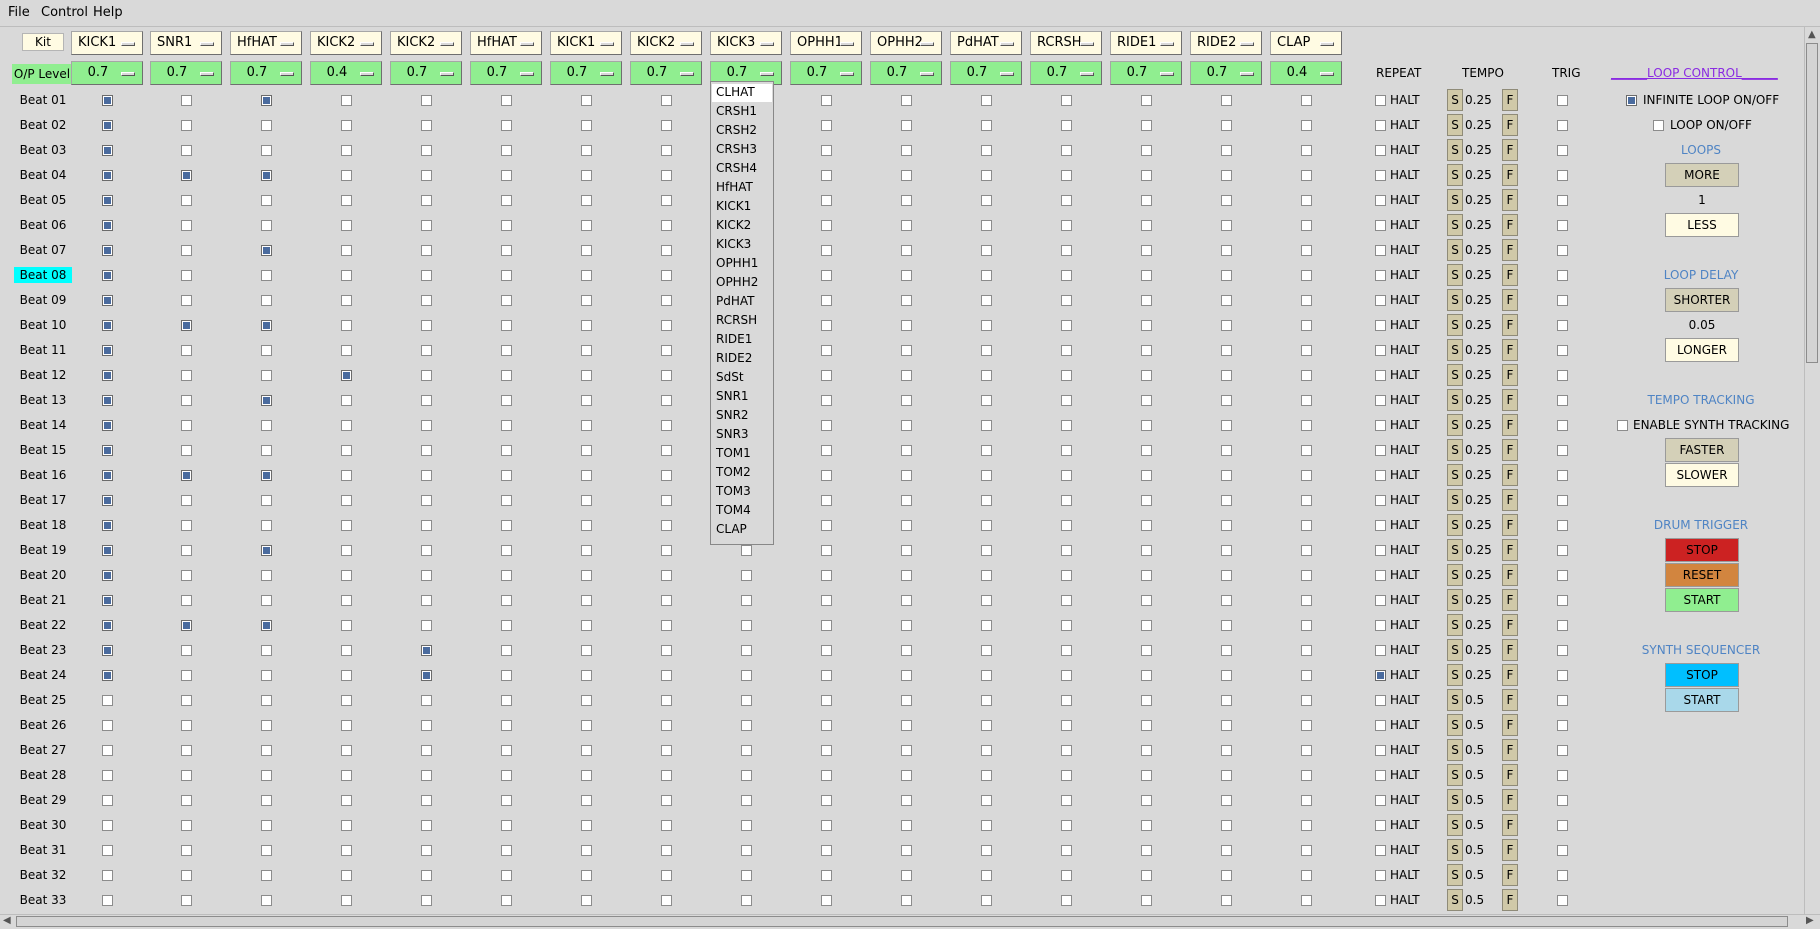 The height and width of the screenshot is (929, 1820). What do you see at coordinates (1812, 34) in the screenshot?
I see `scroll-up-icon: ▲` at bounding box center [1812, 34].